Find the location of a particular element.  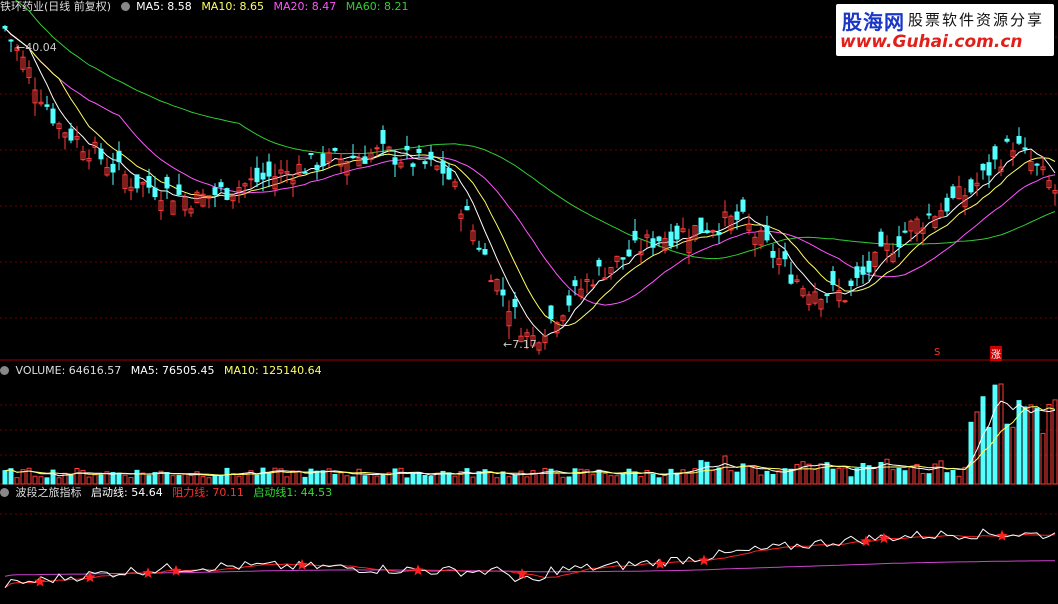

indicator-lines is located at coordinates (530, 558).